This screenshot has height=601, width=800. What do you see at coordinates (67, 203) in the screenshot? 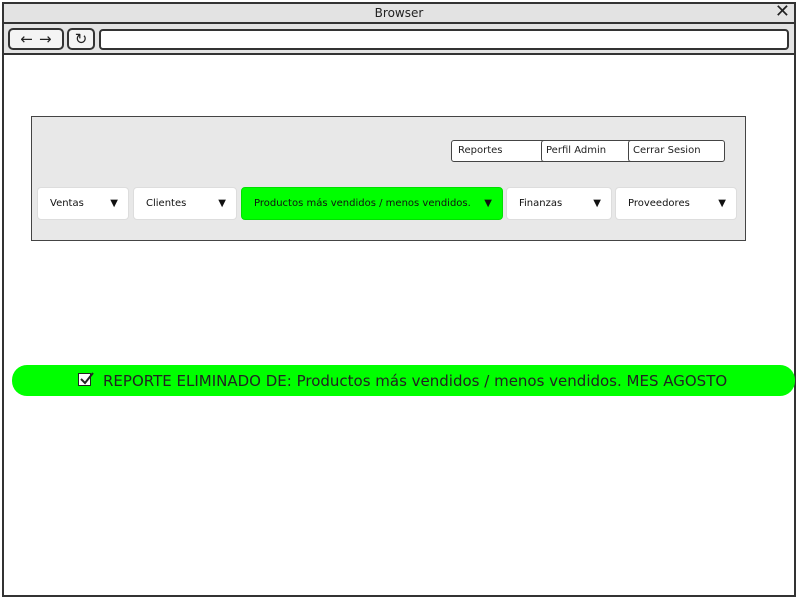
I see `menu-label: Ventas` at bounding box center [67, 203].